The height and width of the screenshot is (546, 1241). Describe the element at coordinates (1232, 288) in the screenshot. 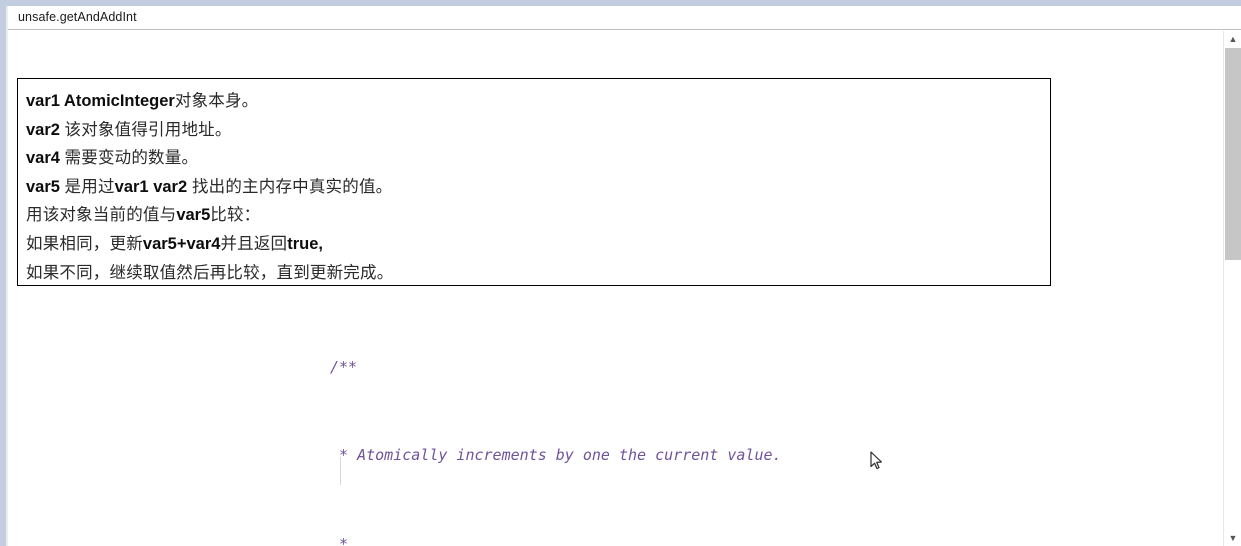

I see `vertical-scrollbar: ▲ ▼` at that location.